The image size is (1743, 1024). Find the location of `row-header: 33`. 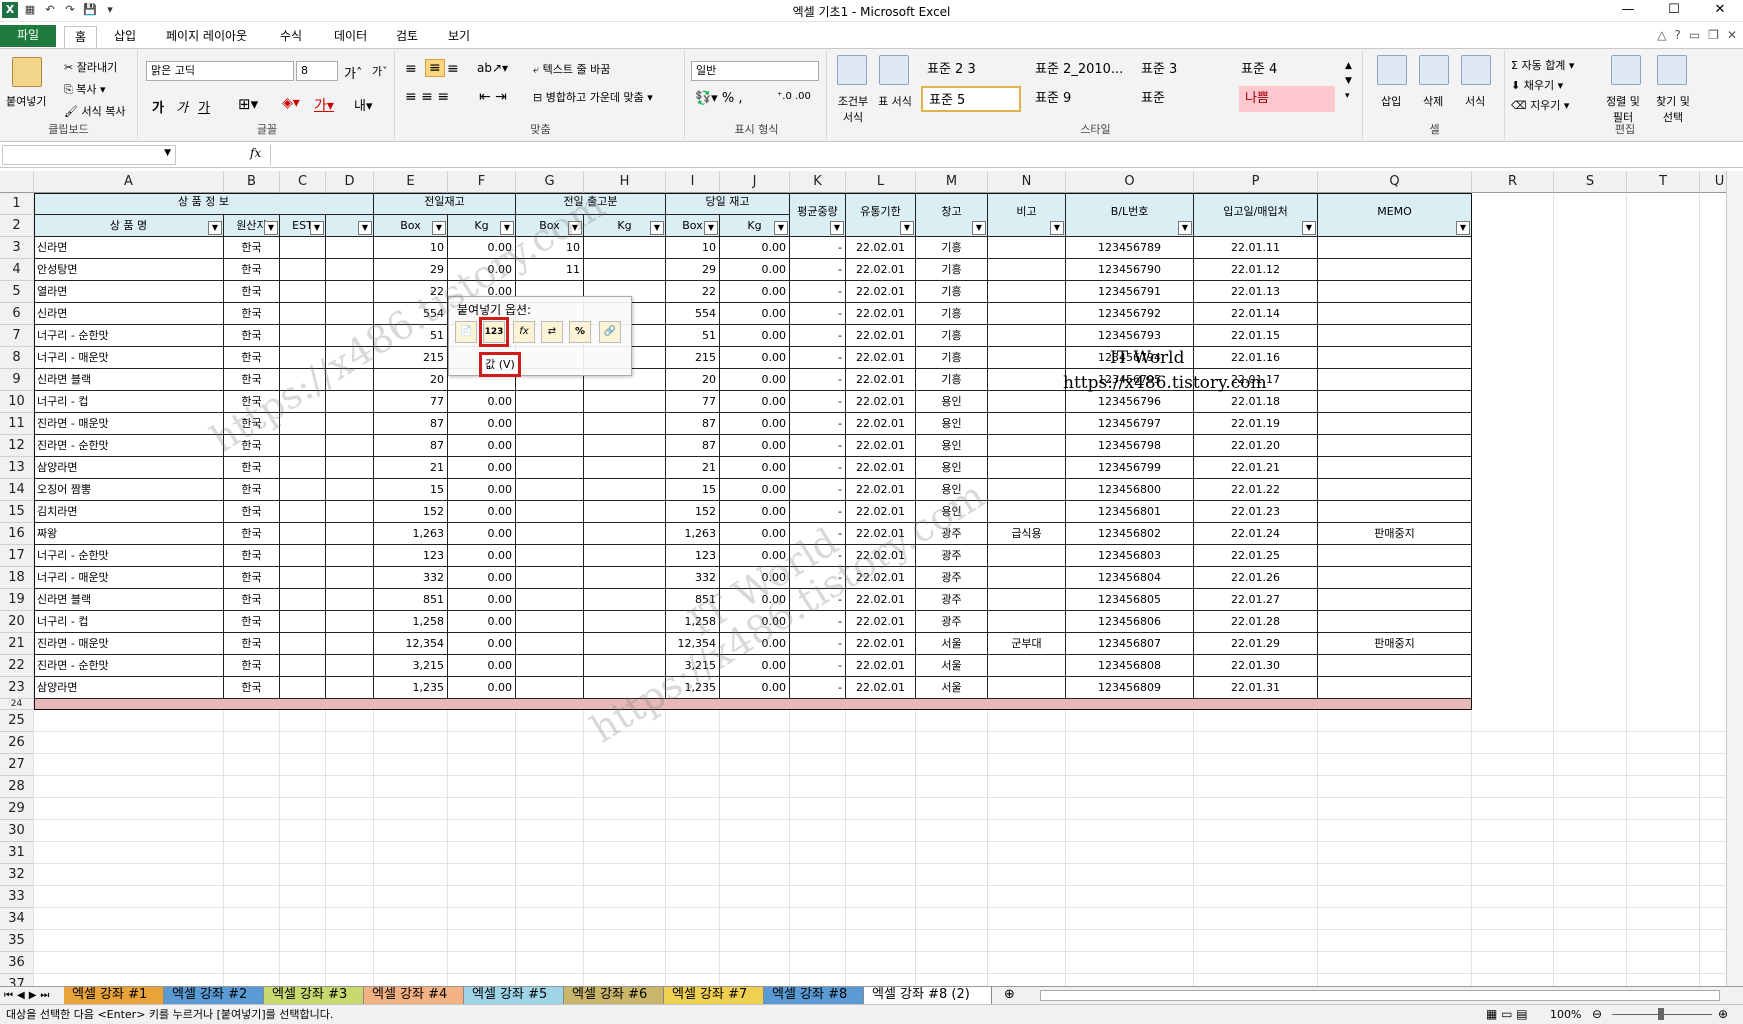

row-header: 33 is located at coordinates (17, 897).